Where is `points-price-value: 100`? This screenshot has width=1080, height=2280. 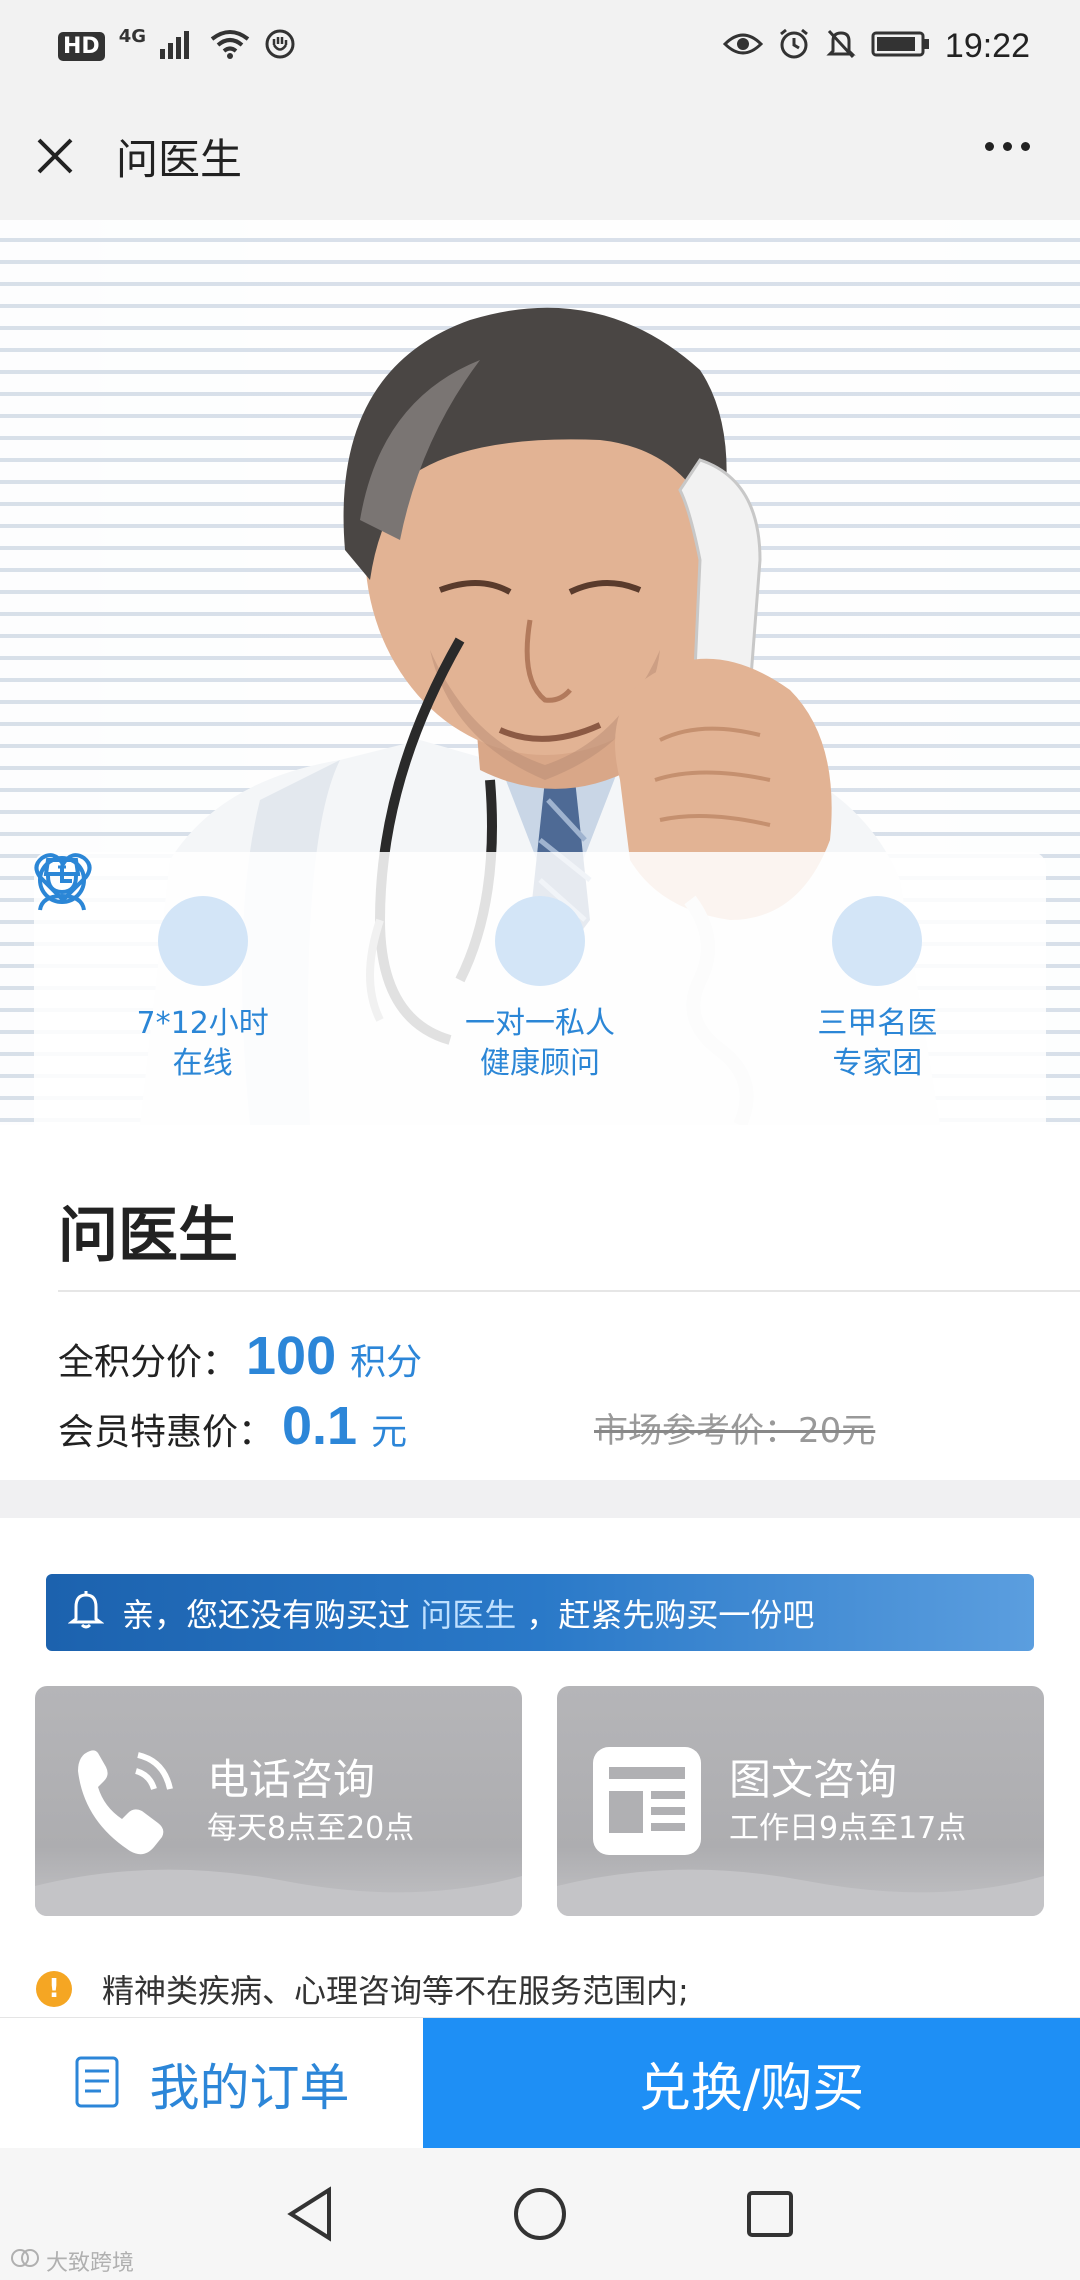 points-price-value: 100 is located at coordinates (291, 1356).